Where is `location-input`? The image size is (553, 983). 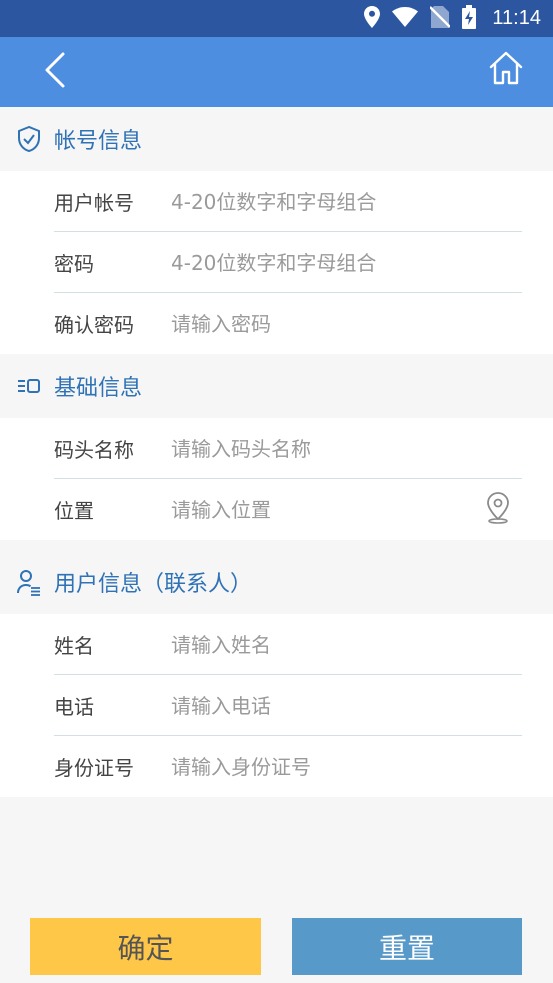 location-input is located at coordinates (321, 509).